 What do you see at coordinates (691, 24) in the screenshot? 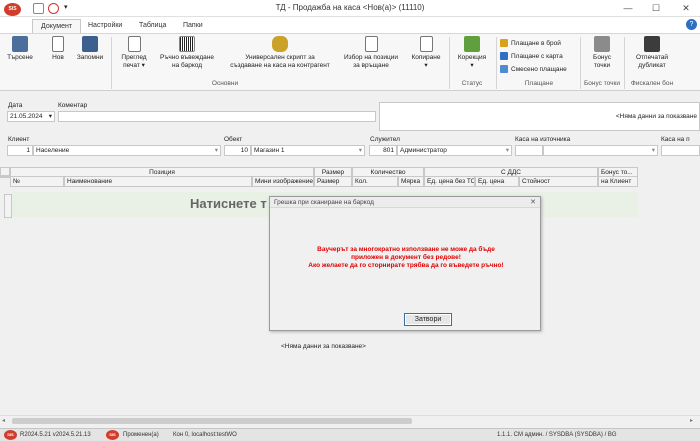
I see `help-icon: ?` at bounding box center [691, 24].